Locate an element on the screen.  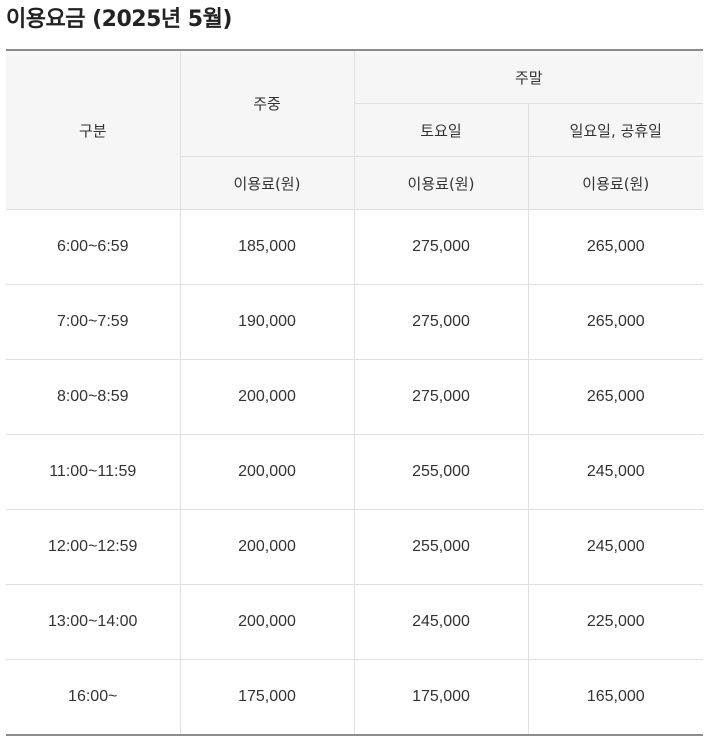
time-cell: 7:00~7:59 is located at coordinates (93, 322).